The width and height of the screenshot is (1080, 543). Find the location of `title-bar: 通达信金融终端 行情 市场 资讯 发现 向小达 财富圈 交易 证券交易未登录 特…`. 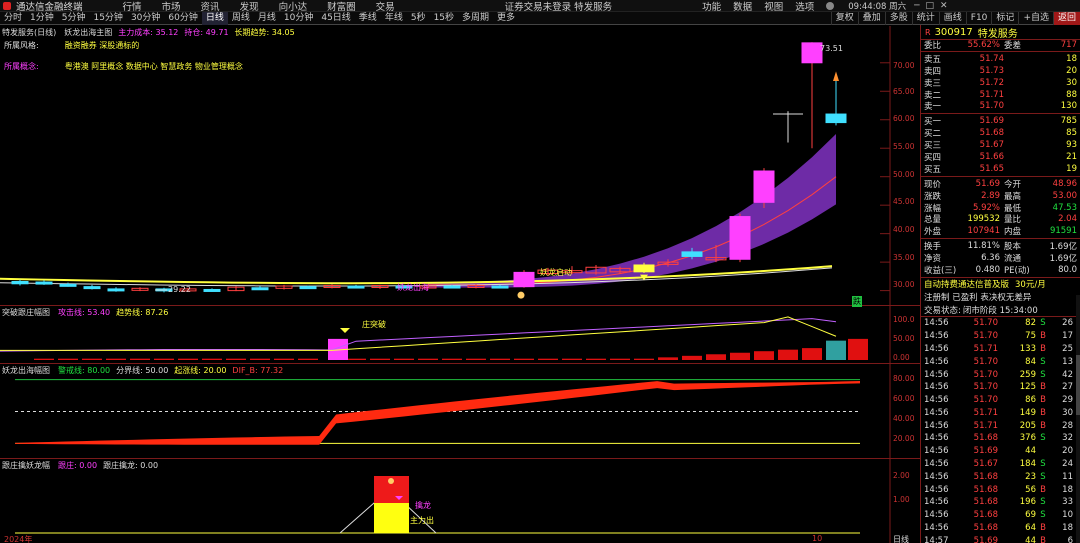

title-bar: 通达信金融终端 行情 市场 资讯 发现 向小达 财富圈 交易 证券交易未登录 特… is located at coordinates (540, 6).